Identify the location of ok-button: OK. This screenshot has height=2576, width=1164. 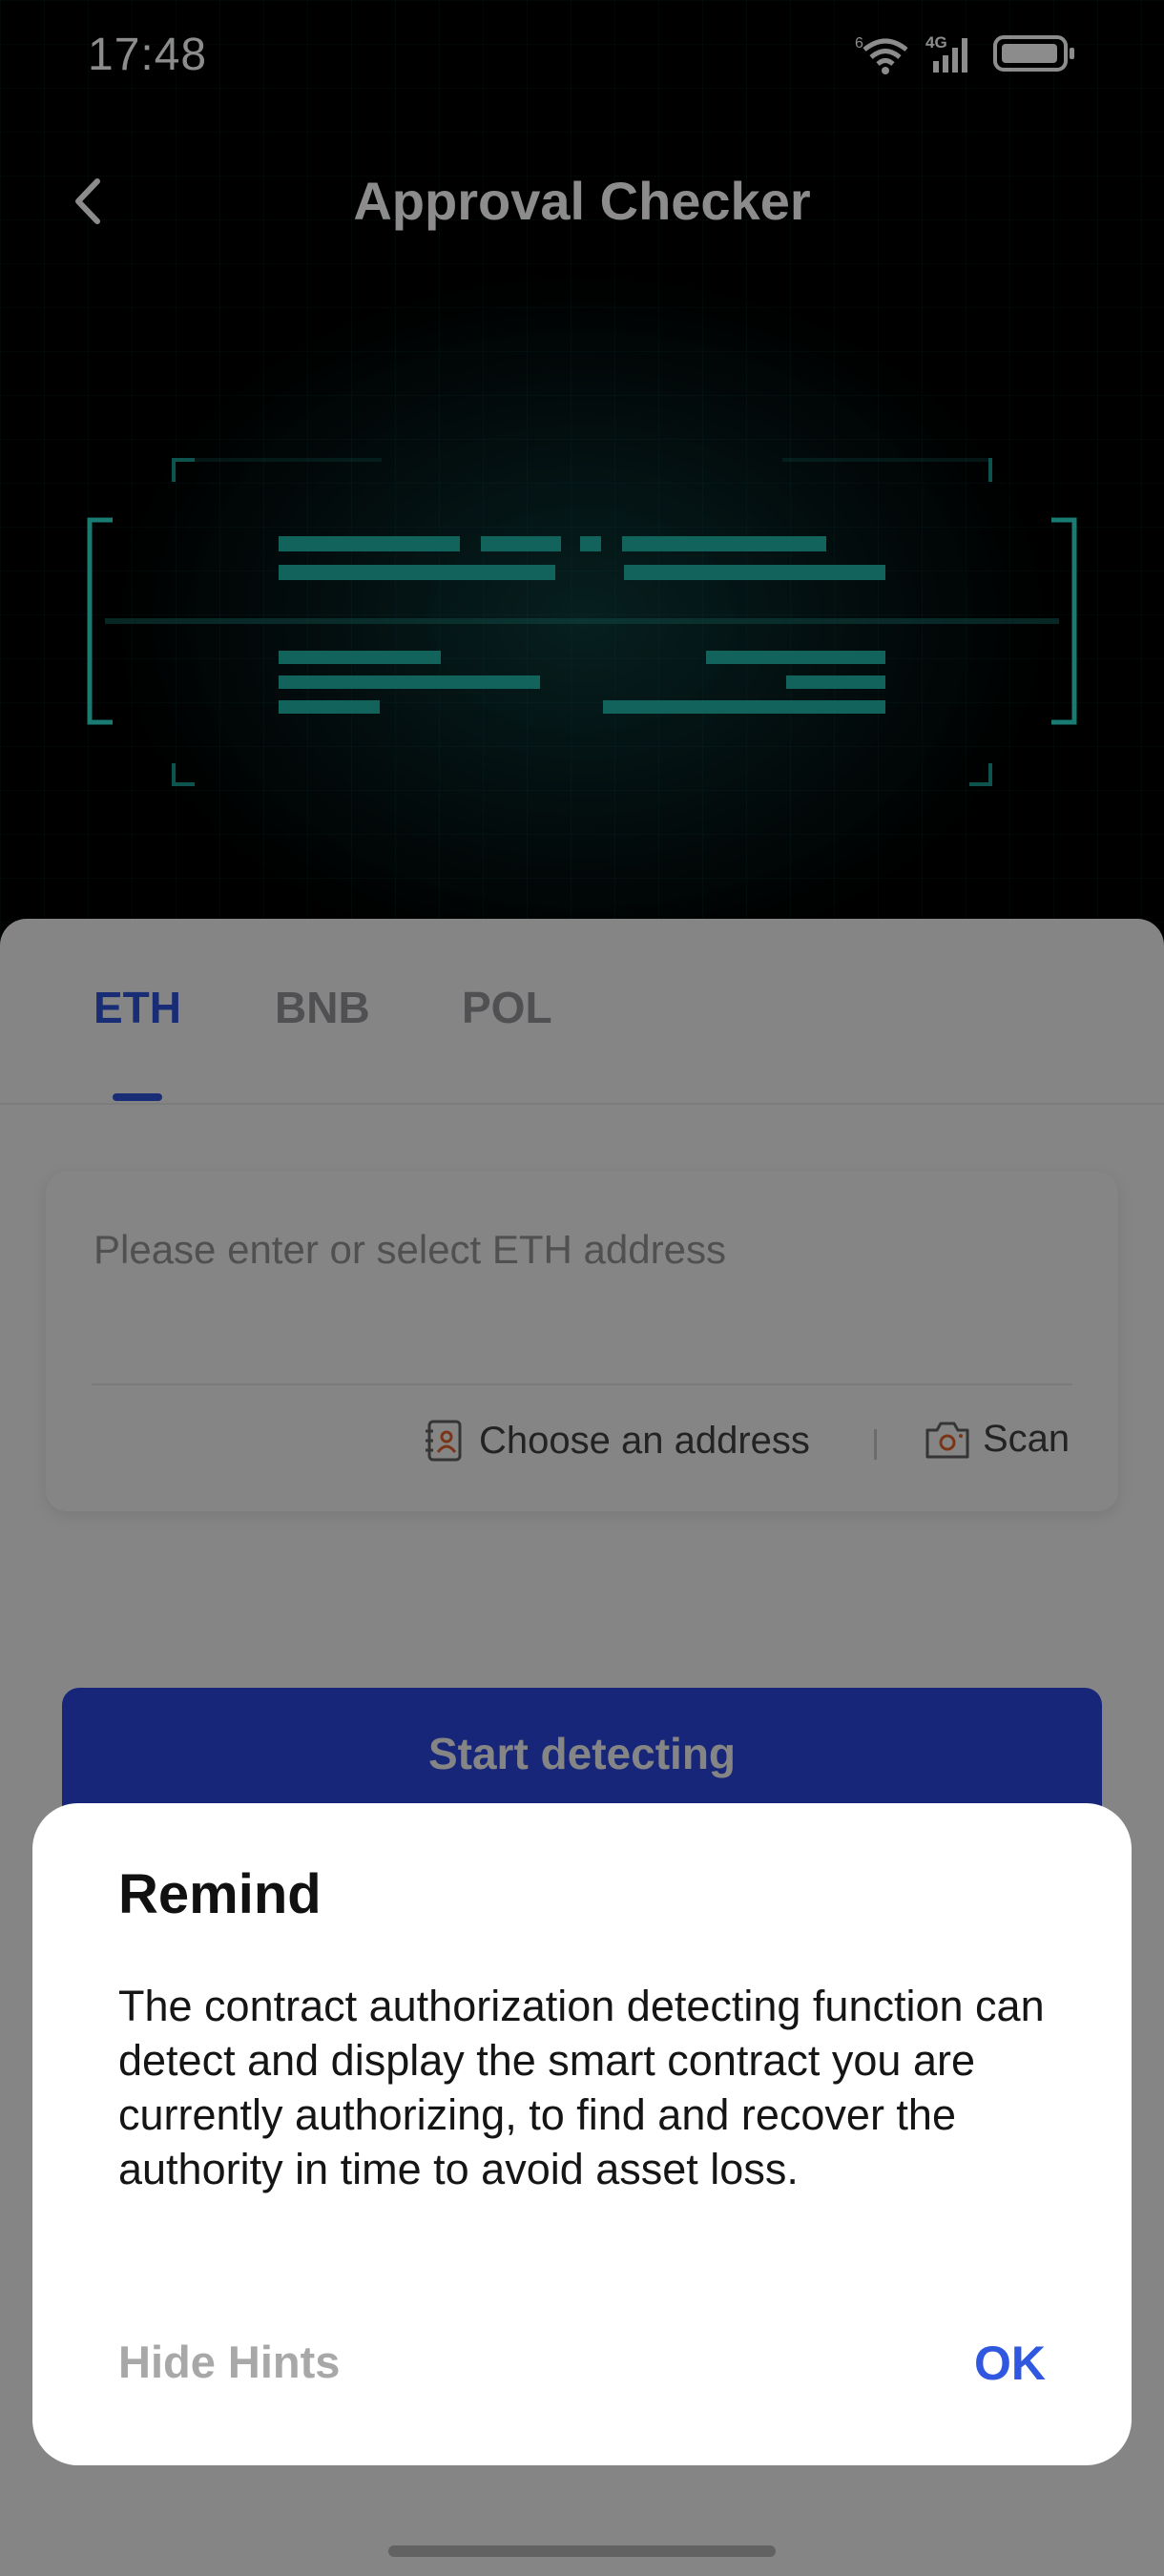
(1010, 2363).